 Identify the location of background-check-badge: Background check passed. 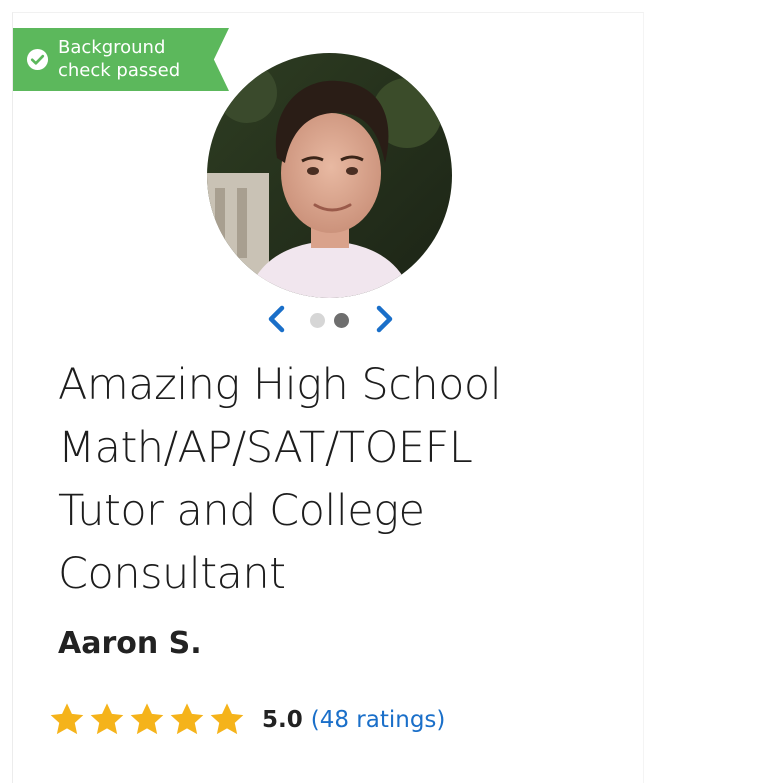
(121, 59).